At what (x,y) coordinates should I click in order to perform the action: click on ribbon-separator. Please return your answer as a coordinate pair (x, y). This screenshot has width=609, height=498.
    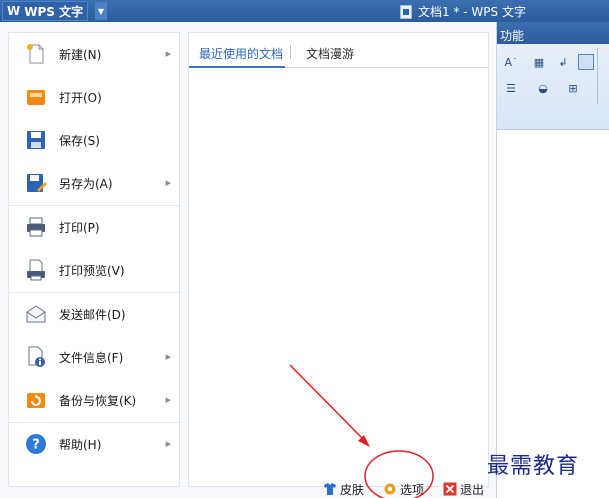
    Looking at the image, I should click on (597, 76).